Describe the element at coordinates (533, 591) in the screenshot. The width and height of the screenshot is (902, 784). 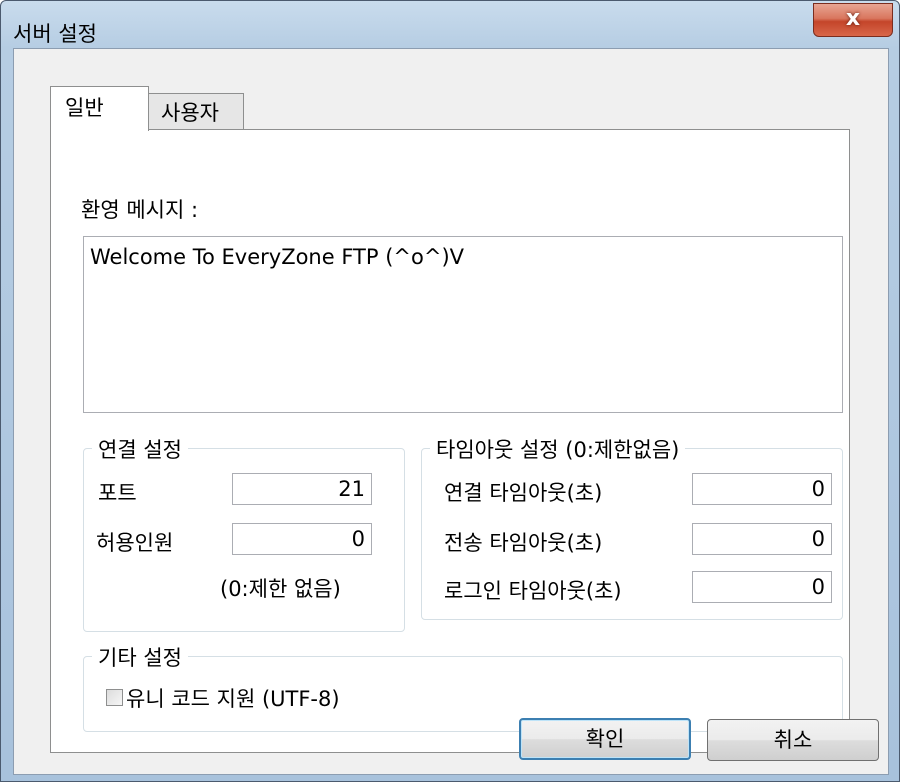
I see `login-timeout-label: 로그인 타임아웃(초)` at that location.